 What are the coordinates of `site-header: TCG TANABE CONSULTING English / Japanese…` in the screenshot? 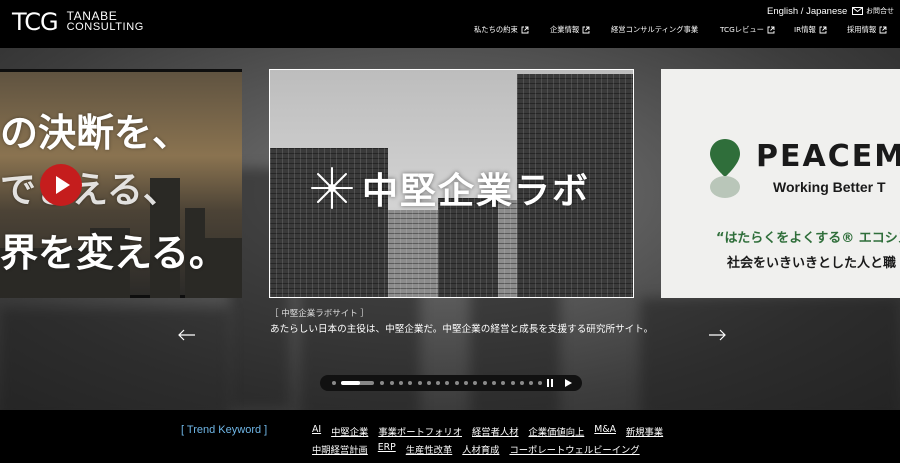 It's located at (450, 24).